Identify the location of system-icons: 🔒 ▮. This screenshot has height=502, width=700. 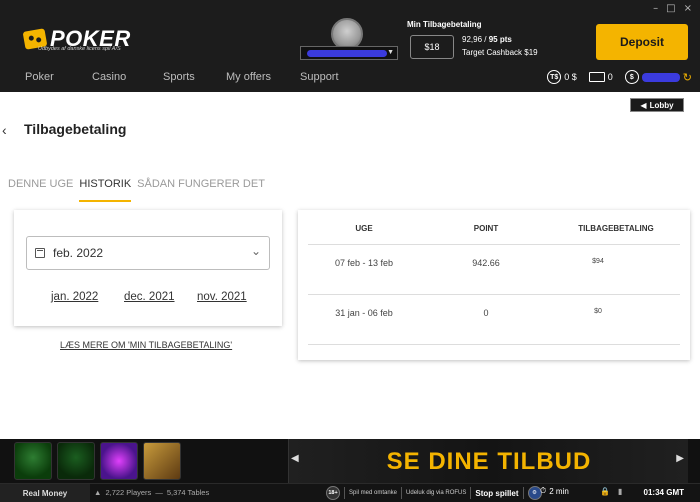
(611, 491).